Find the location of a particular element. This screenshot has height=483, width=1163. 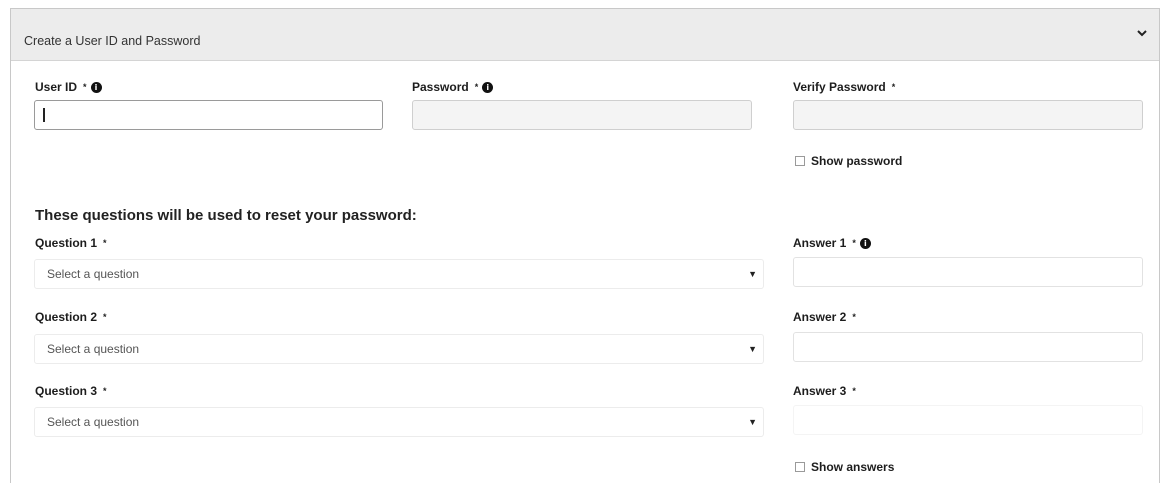

question-3-label: Question 3 * is located at coordinates (71, 391).